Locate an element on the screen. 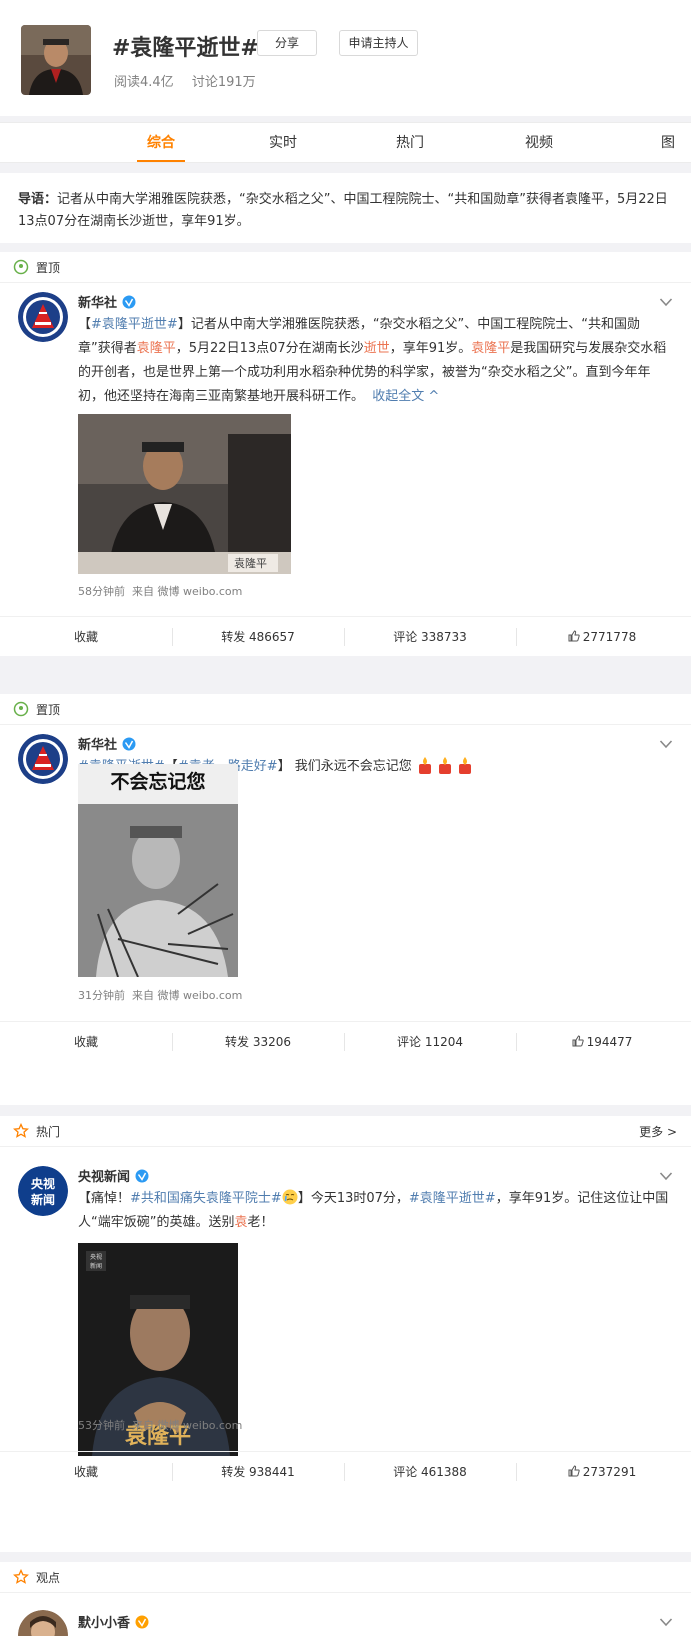 Image resolution: width=691 pixels, height=1636 pixels. topic-avatar is located at coordinates (56, 60).